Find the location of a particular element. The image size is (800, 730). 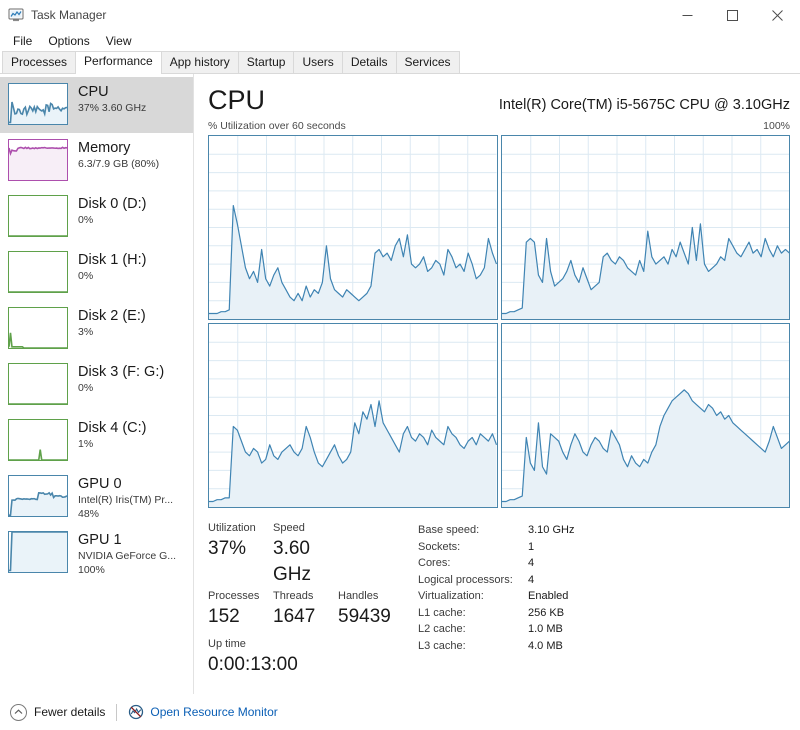

stat-processes: Processes 152 is located at coordinates (240, 609).